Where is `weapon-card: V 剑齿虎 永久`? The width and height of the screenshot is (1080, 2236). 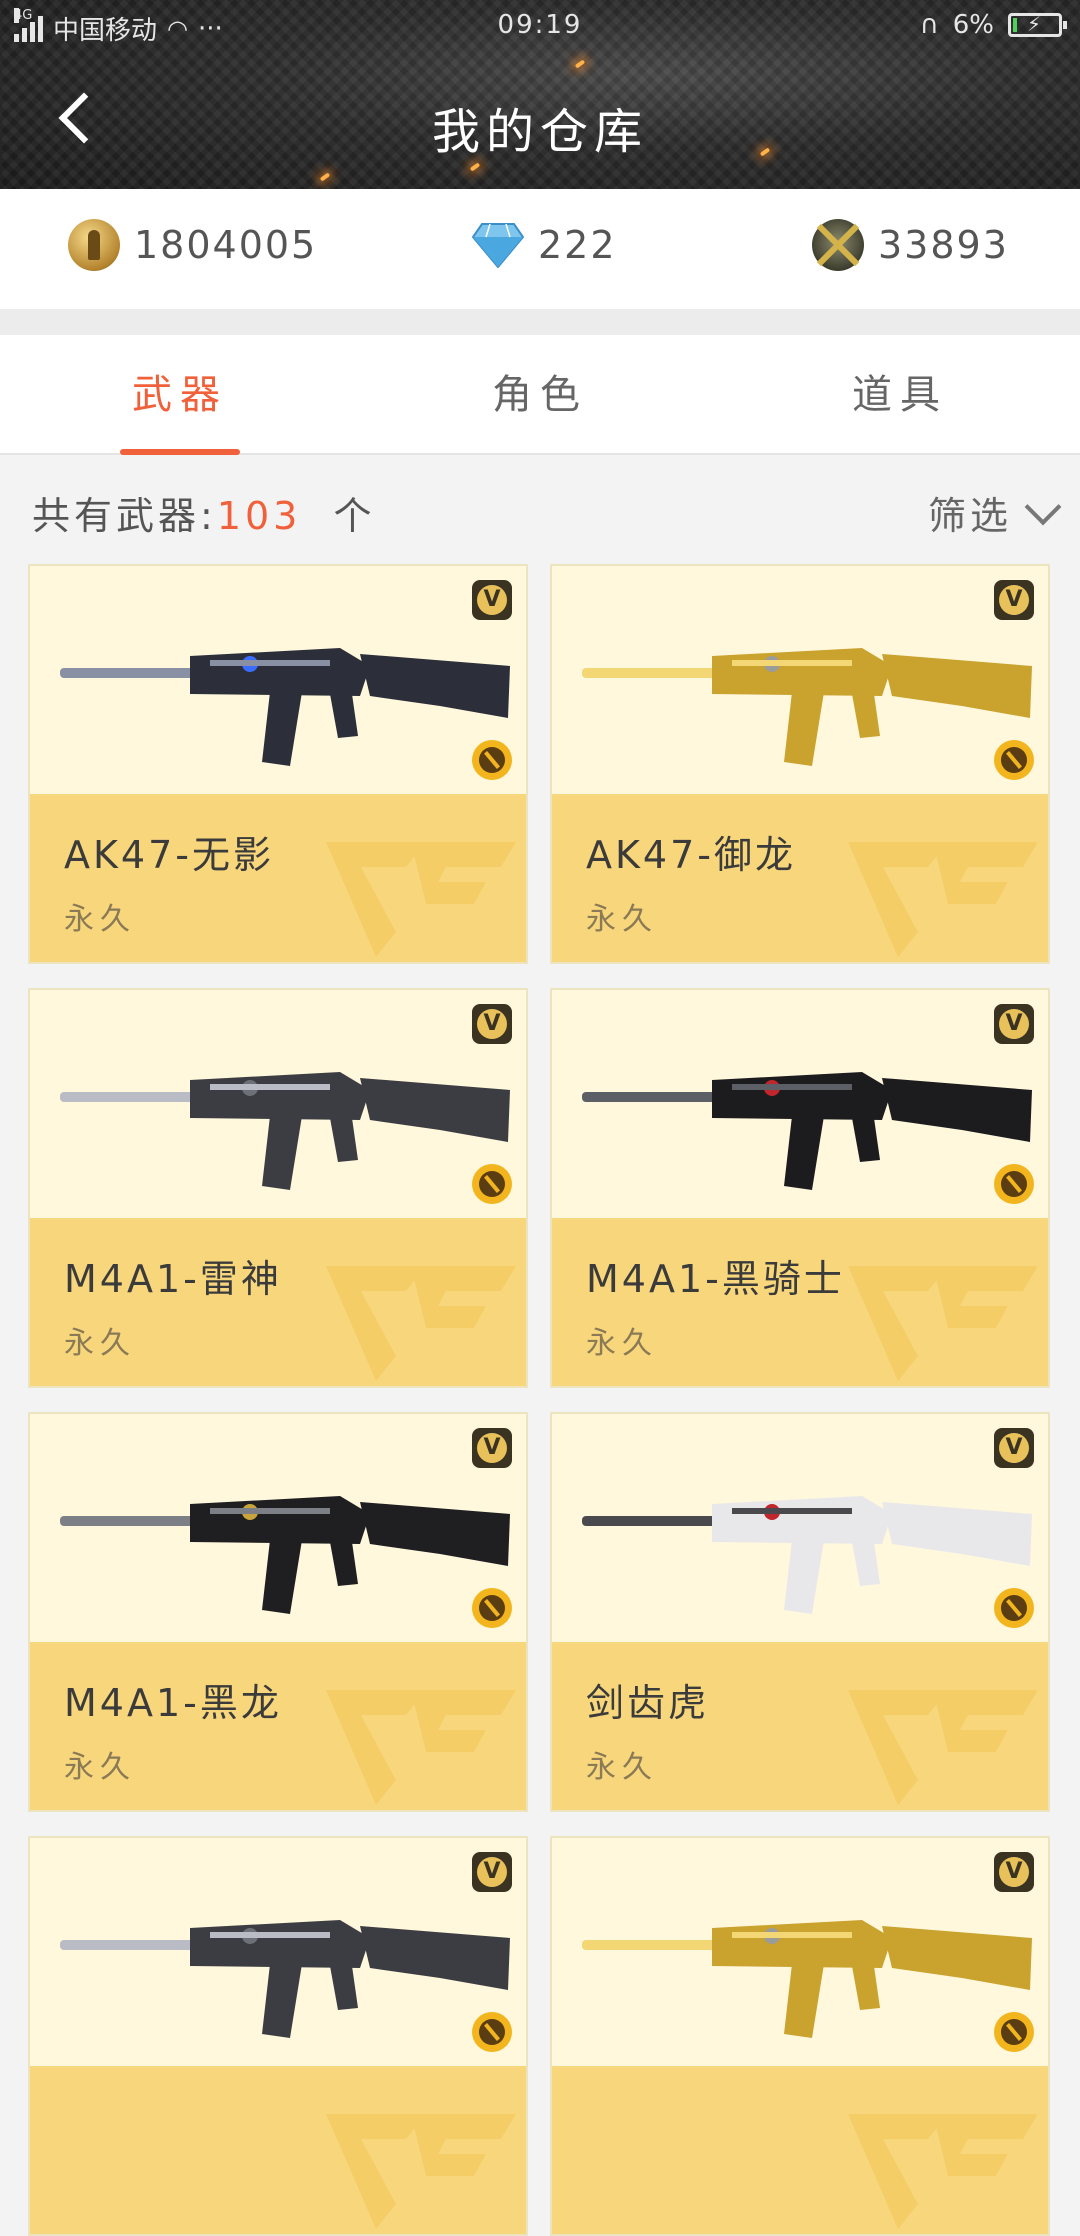 weapon-card: V 剑齿虎 永久 is located at coordinates (800, 1612).